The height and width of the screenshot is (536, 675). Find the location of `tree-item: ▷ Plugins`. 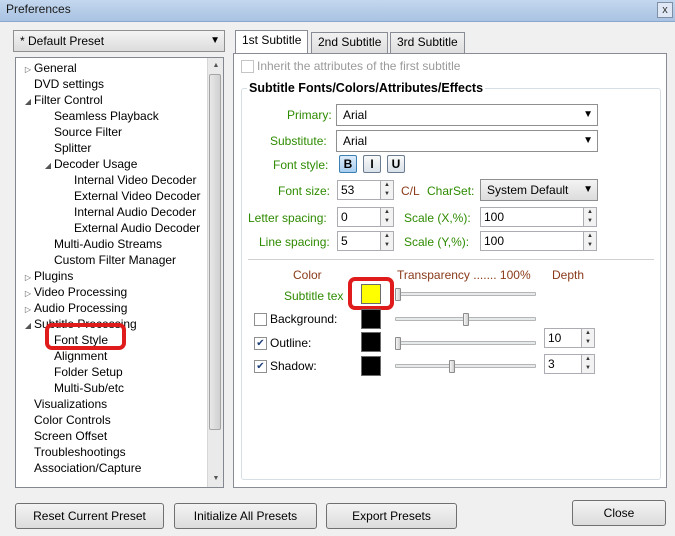

tree-item: ▷ Plugins is located at coordinates (47, 276).